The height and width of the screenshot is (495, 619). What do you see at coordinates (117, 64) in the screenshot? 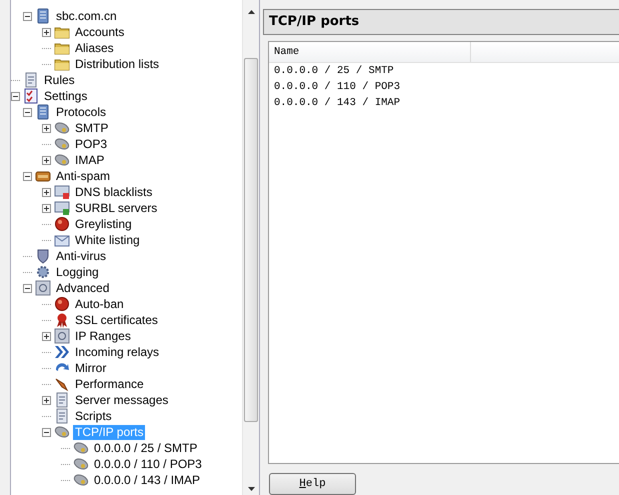
I see `tree-item: Distribution lists` at bounding box center [117, 64].